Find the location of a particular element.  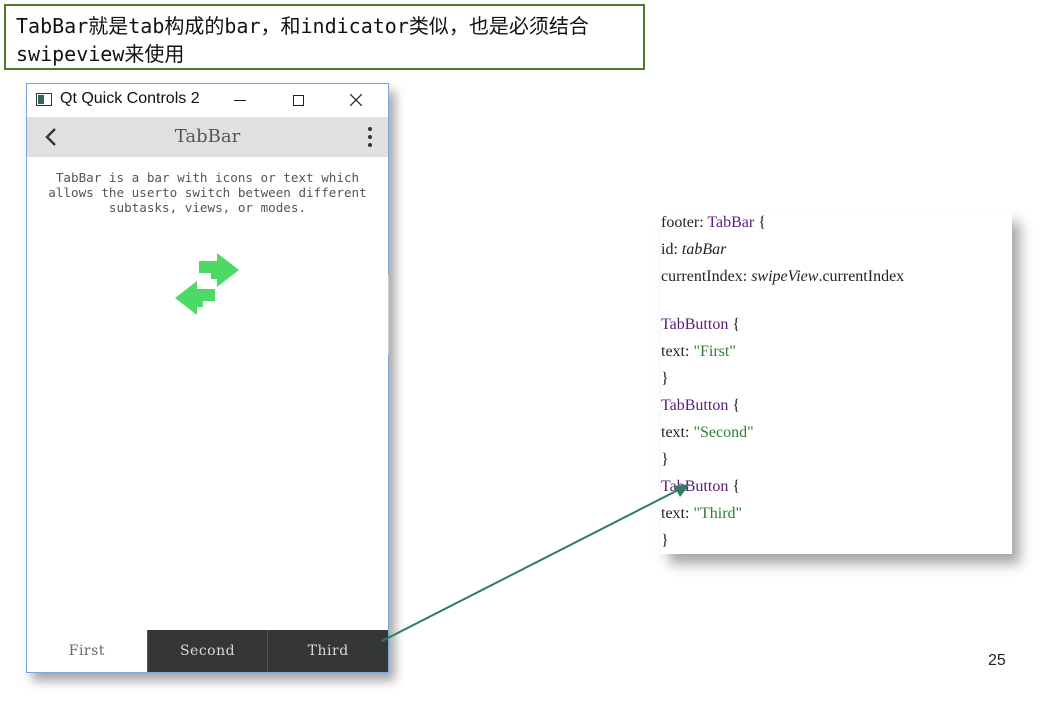

minimize-icon is located at coordinates (240, 100).